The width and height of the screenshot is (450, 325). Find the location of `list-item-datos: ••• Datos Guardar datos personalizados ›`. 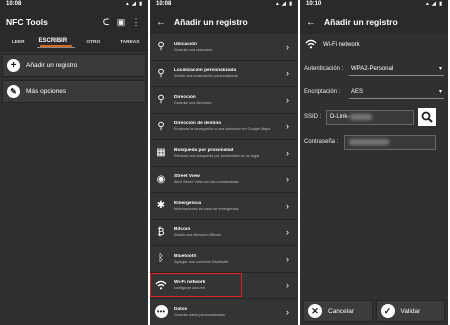

list-item-datos: ••• Datos Guardar datos personalizados › is located at coordinates (224, 312).